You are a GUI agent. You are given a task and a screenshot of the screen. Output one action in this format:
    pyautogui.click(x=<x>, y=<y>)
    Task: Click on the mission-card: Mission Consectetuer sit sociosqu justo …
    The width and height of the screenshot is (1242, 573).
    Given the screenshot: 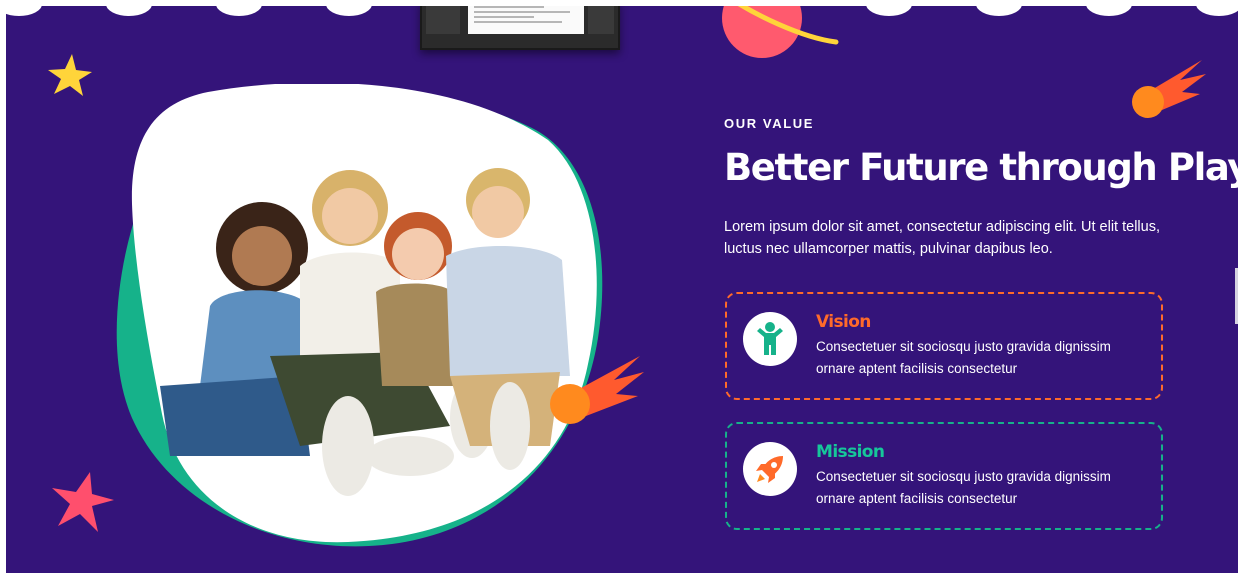 What is the action you would take?
    pyautogui.click(x=944, y=476)
    